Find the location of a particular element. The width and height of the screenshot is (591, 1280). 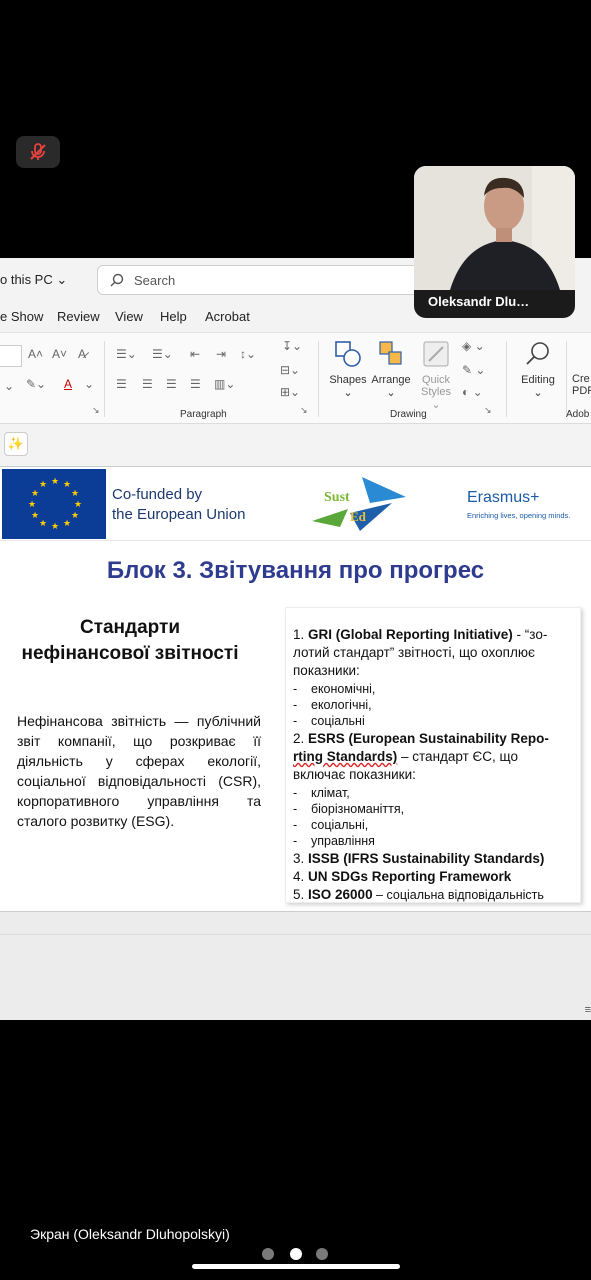

sub-item: - соціальні is located at coordinates (329, 721).